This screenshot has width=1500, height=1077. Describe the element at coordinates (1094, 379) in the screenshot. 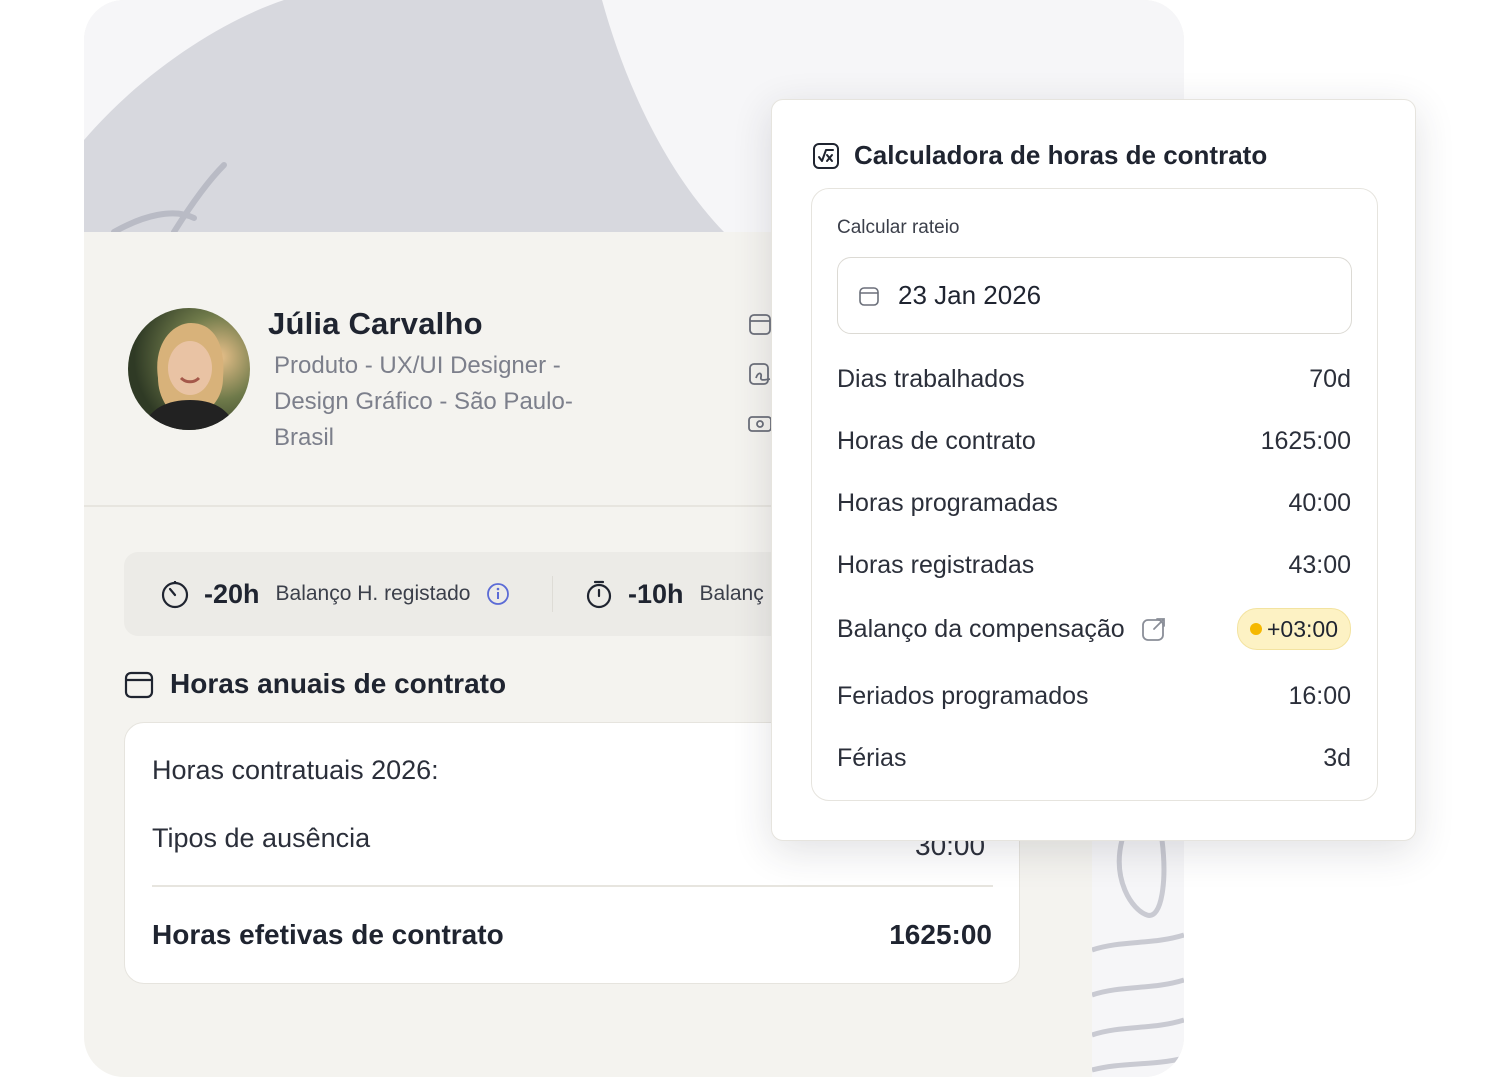

I see `row-worked-days: Dias trabalhados 70d` at that location.